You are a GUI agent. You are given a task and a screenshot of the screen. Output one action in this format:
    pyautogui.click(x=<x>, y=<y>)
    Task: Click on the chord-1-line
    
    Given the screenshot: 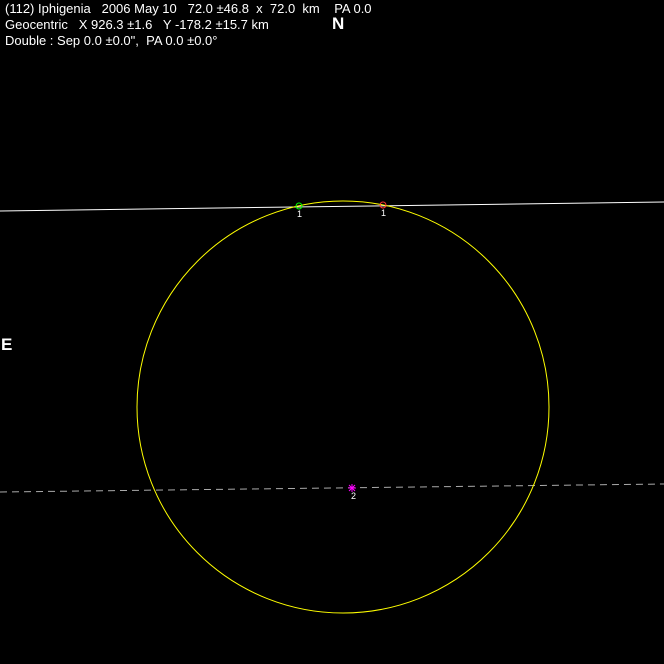 What is the action you would take?
    pyautogui.click(x=332, y=206)
    